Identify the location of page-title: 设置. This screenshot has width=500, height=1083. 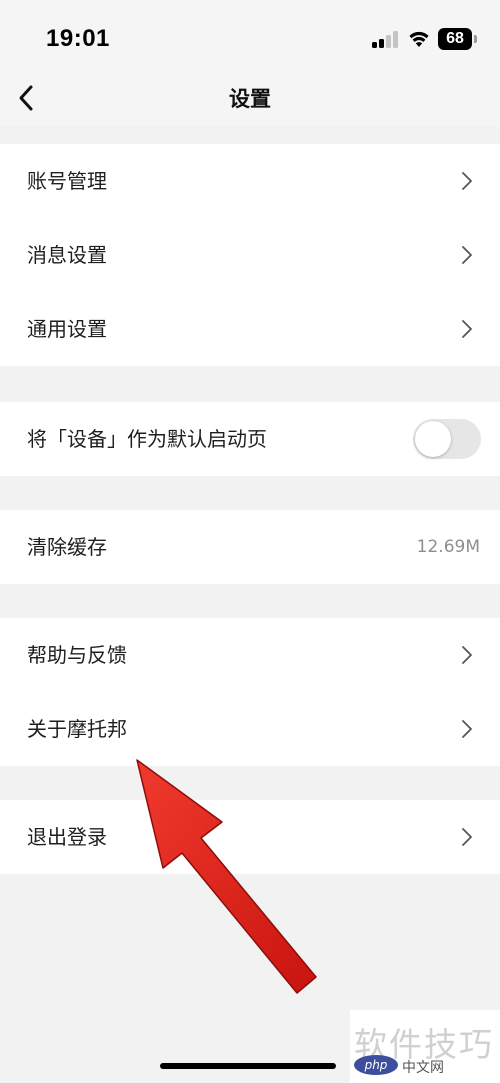
(250, 99).